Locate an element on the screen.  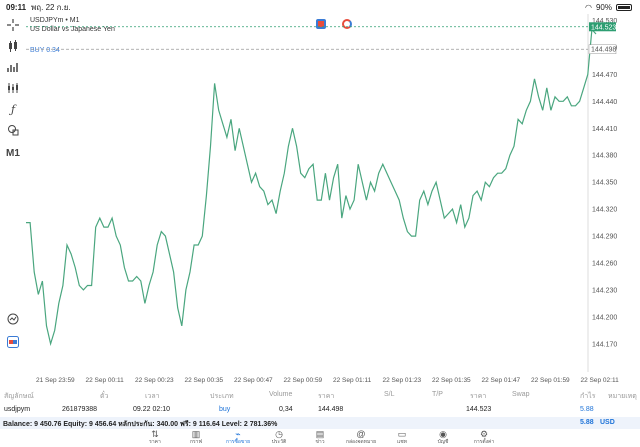
balance-profit: 5.88 is located at coordinates (587, 422).